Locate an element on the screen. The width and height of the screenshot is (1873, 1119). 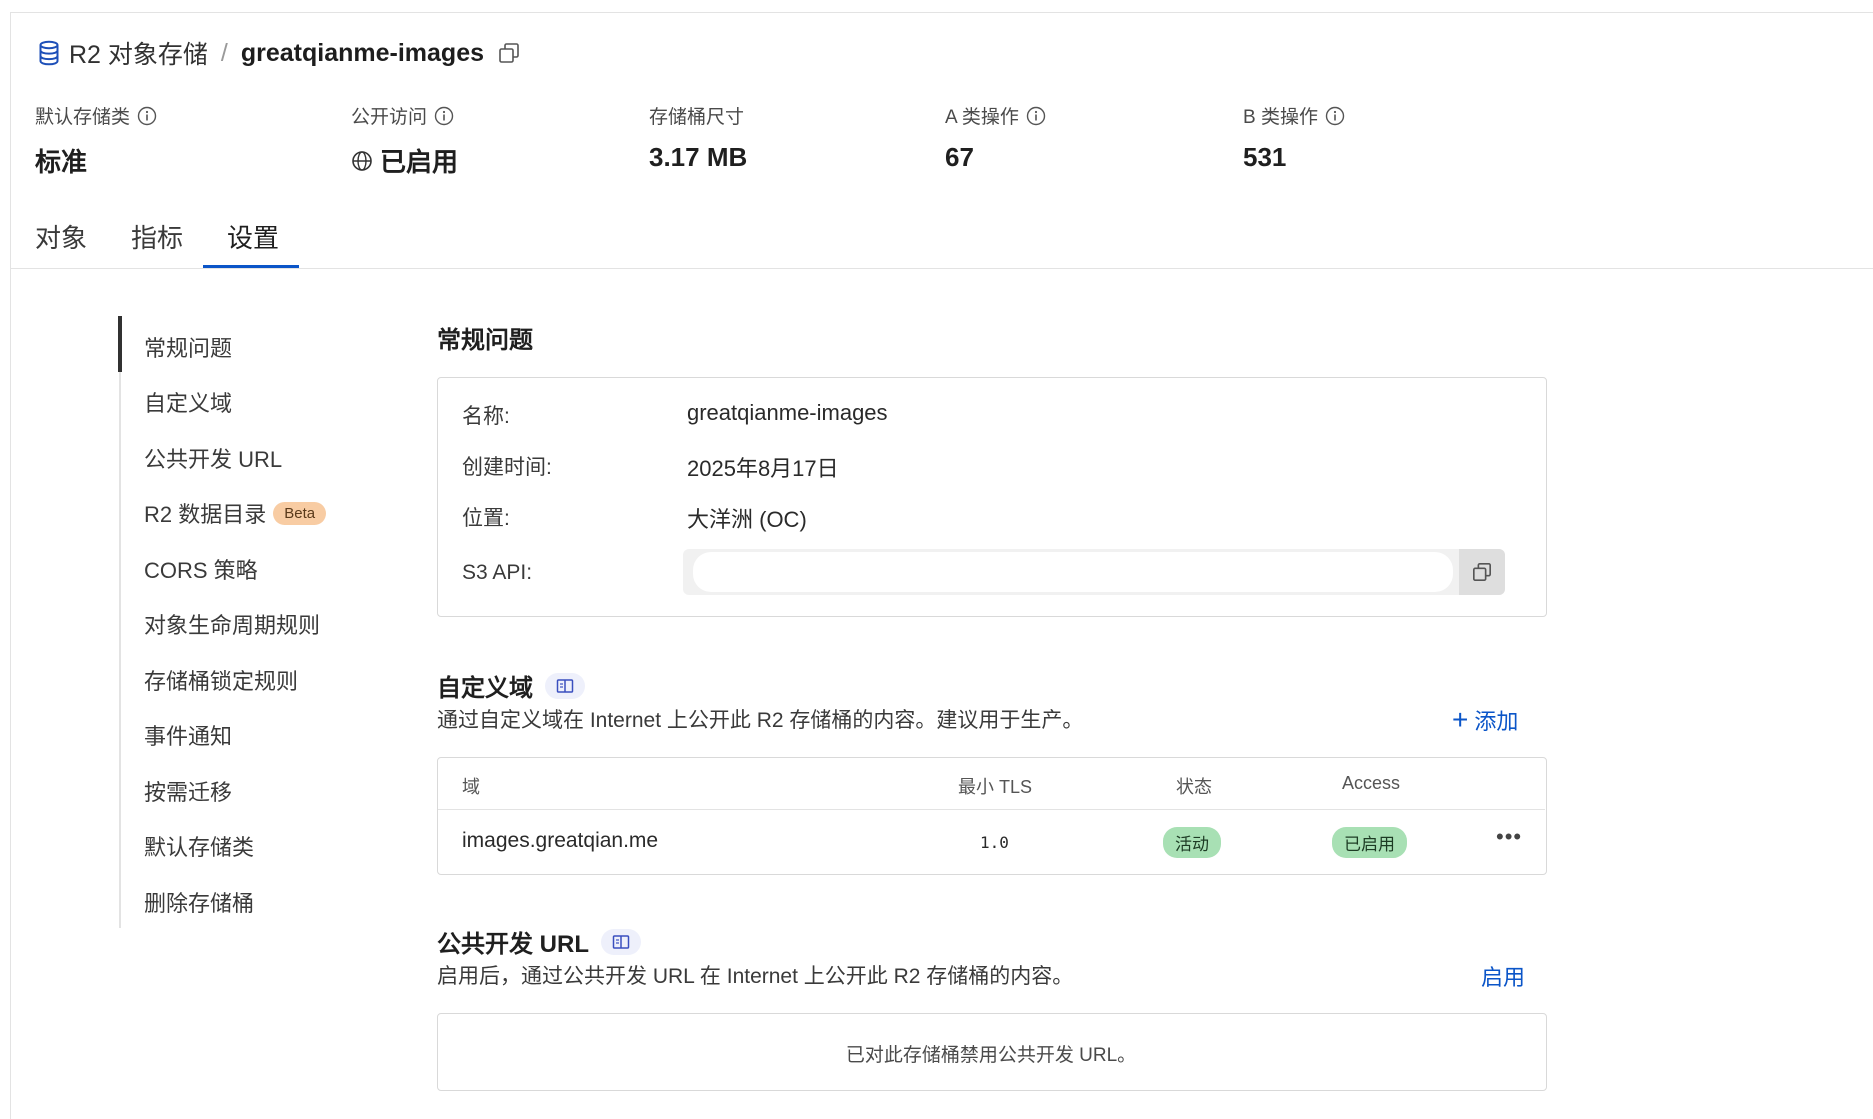
add-domain-button: + 添加 is located at coordinates (1485, 720).